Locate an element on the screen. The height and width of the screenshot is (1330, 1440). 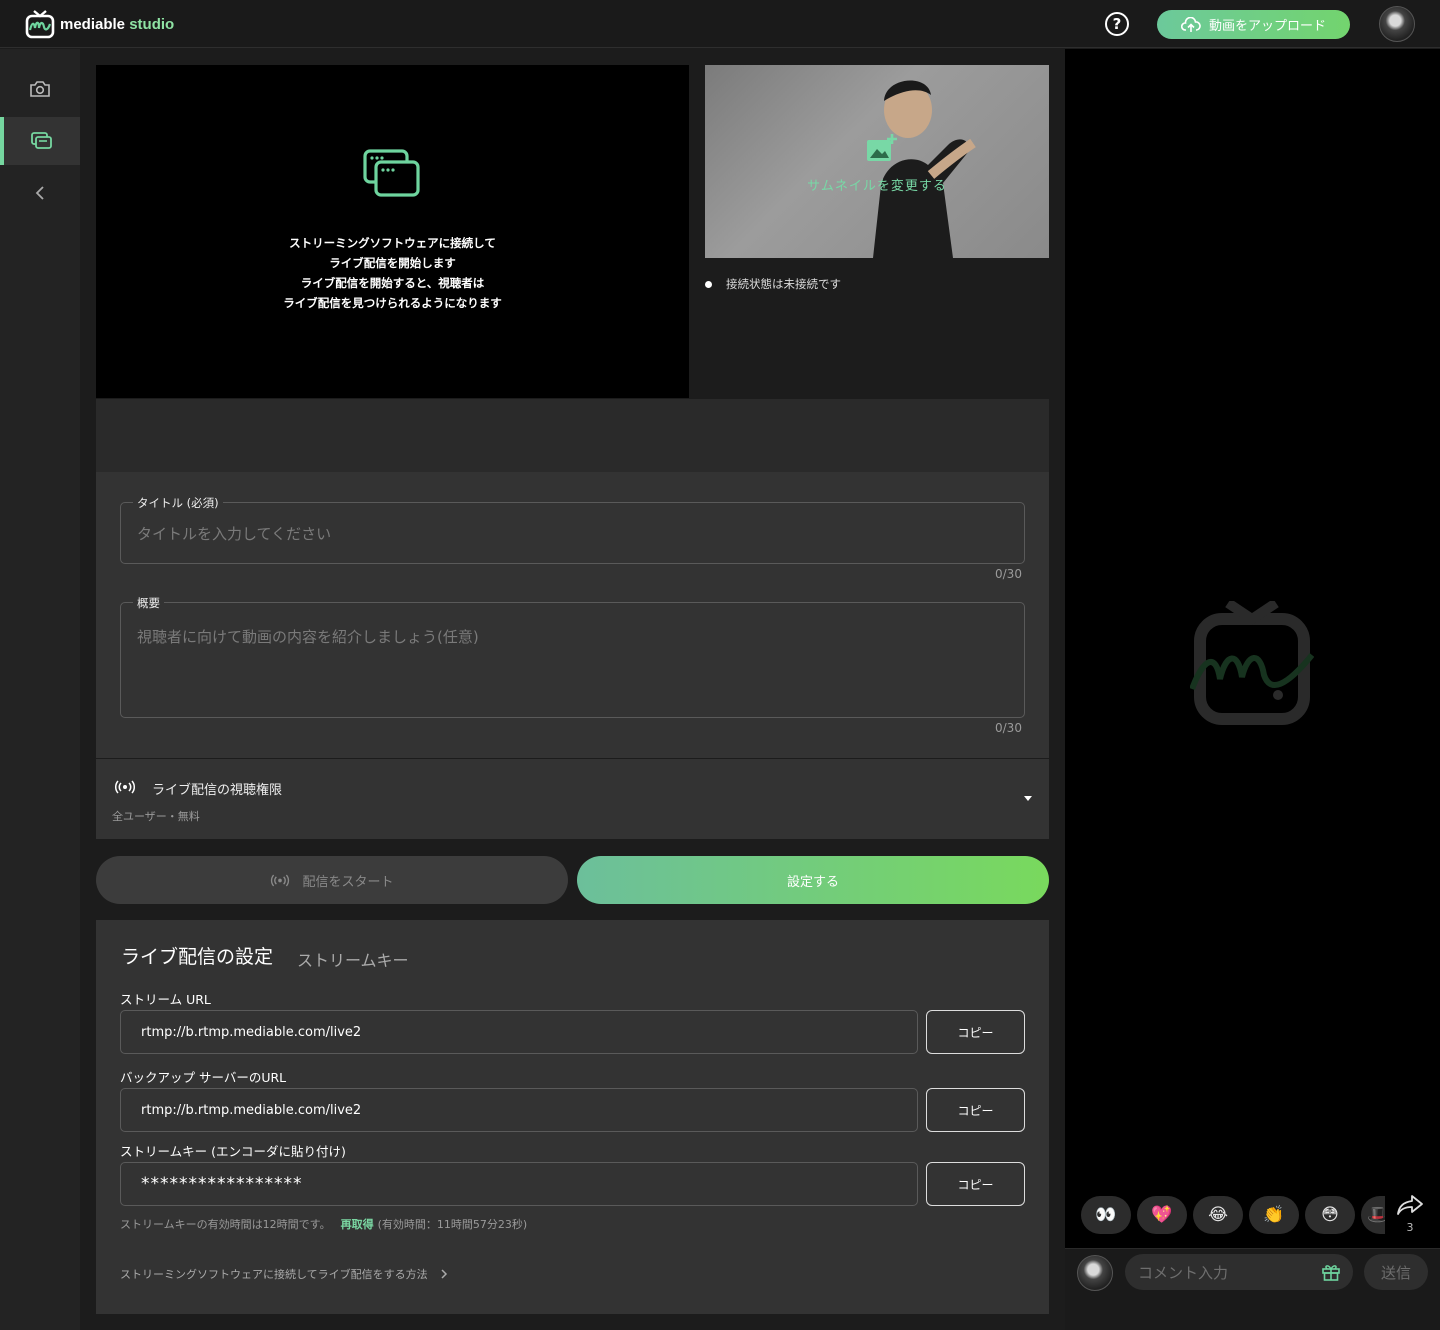
stream-key-note: ストリームキーの有効時間は12時間です。 再取得 (有効時間：11時間57分23秒) is located at coordinates (323, 1224).